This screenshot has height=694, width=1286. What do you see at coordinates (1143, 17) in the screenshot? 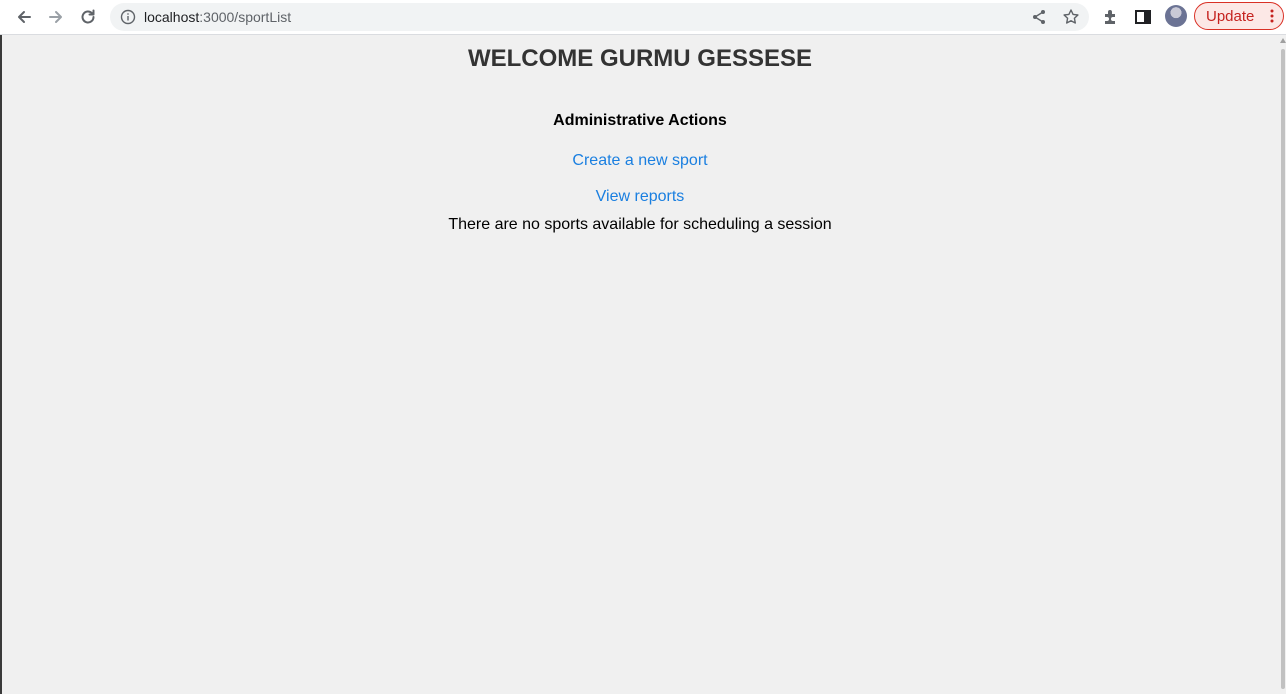
I see `side-panel-icon` at bounding box center [1143, 17].